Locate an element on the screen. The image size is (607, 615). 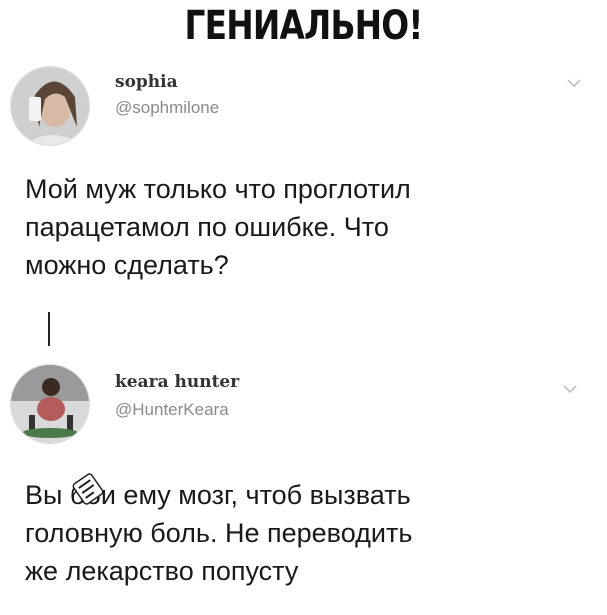
user-handle-keara: @HunterKeara is located at coordinates (172, 410).